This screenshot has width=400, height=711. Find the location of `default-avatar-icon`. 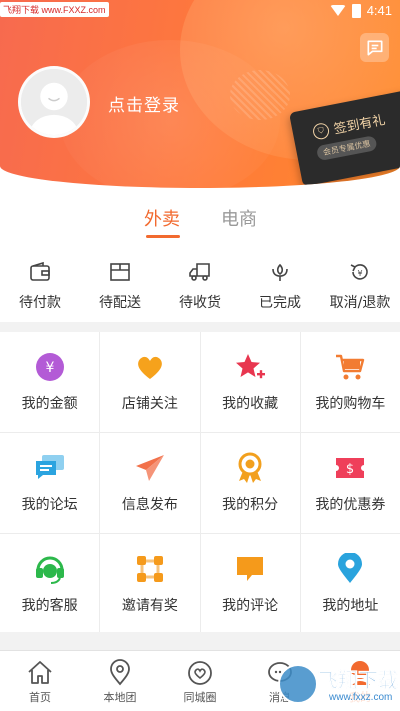

default-avatar-icon is located at coordinates (54, 102).